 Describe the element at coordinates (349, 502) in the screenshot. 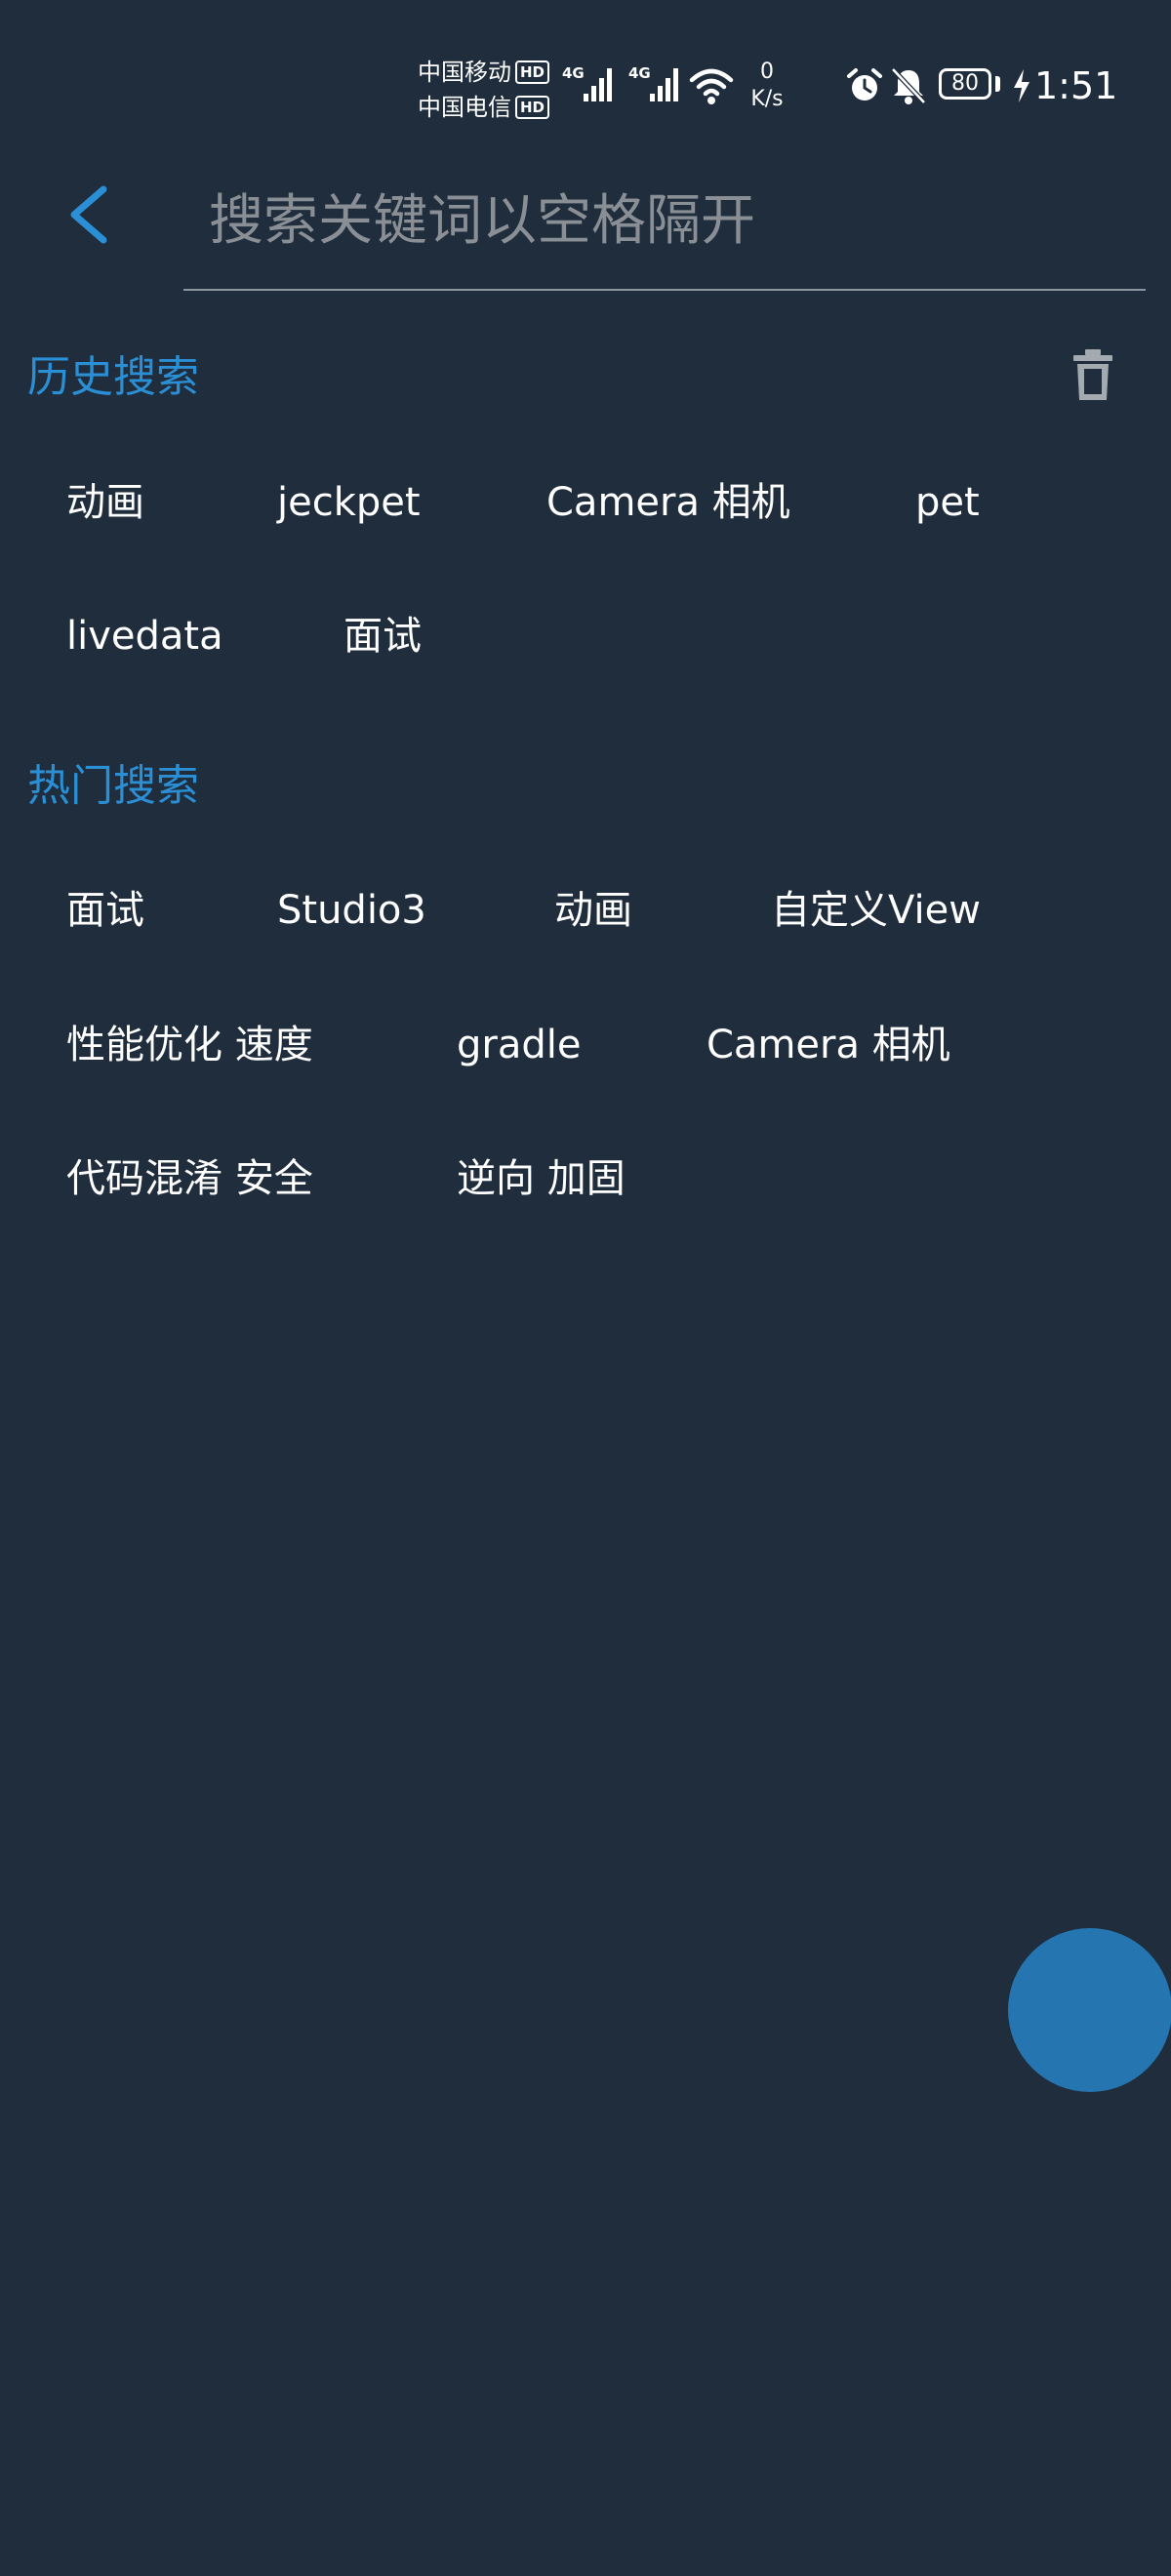

I see `history-tag: jeckpet` at that location.